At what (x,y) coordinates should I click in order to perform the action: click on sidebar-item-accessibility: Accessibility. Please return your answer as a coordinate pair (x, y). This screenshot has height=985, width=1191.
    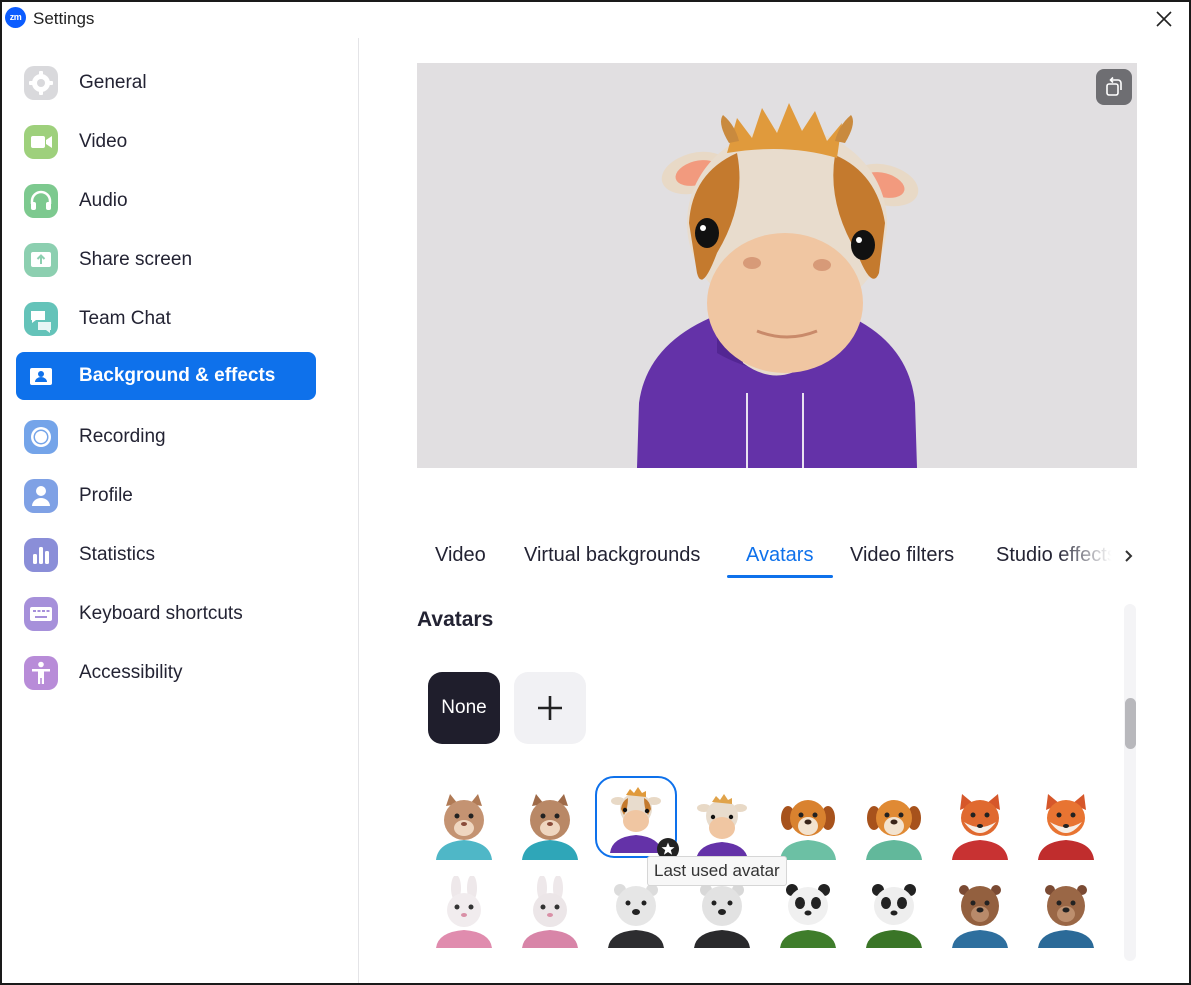
    Looking at the image, I should click on (166, 673).